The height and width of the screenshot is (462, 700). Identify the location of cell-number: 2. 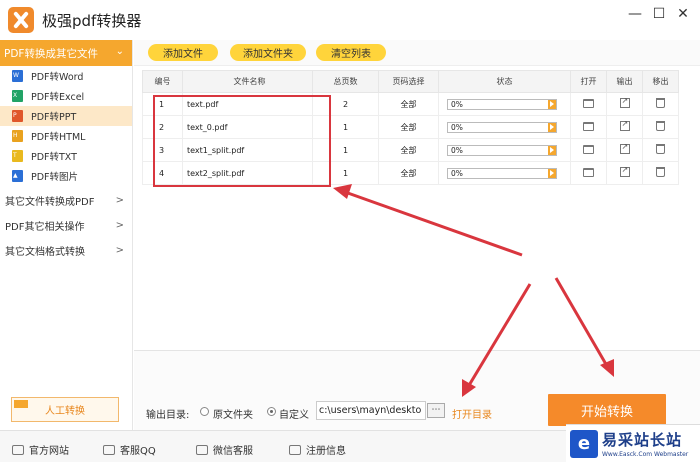
(162, 127).